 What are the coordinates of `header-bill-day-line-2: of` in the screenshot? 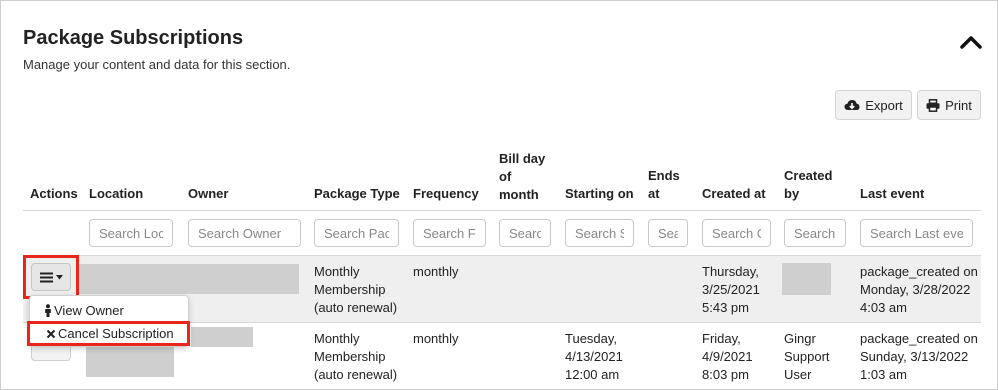 It's located at (505, 176).